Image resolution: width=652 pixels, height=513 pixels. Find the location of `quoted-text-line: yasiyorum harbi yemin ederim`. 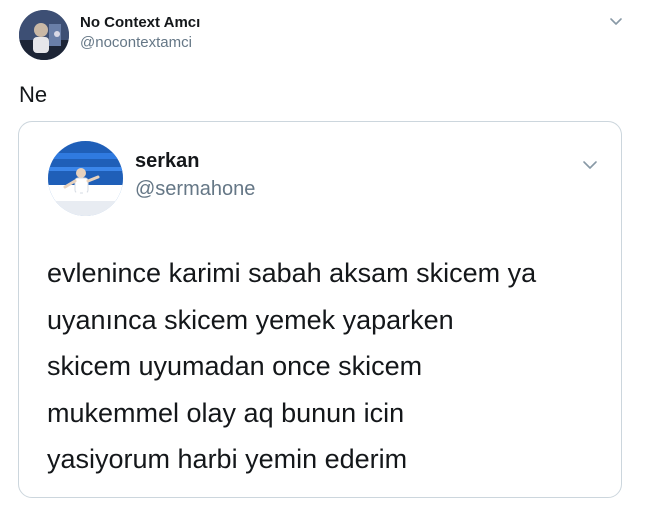

quoted-text-line: yasiyorum harbi yemin ederim is located at coordinates (227, 459).